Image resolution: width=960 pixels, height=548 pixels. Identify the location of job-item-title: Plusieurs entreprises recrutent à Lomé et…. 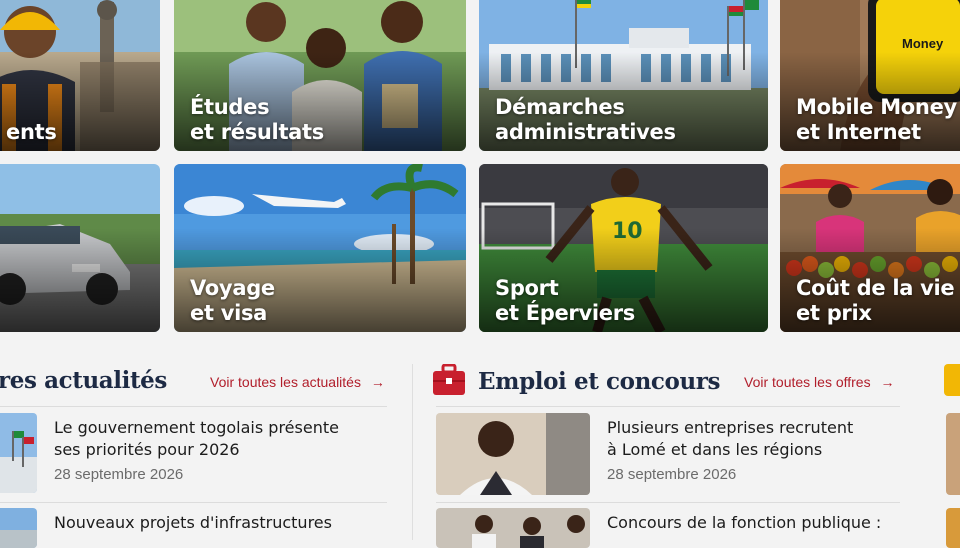
(730, 438).